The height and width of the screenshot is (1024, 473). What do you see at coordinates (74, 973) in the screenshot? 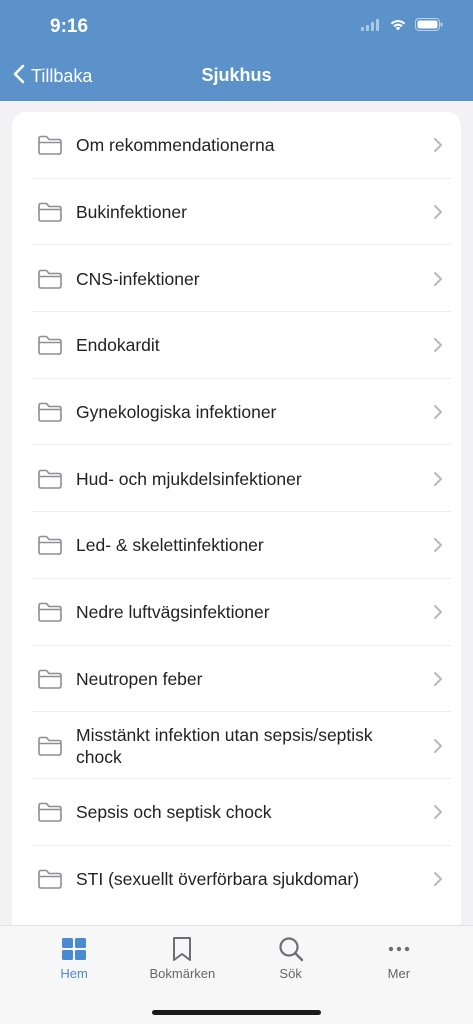
I see `tab-label: Hem` at bounding box center [74, 973].